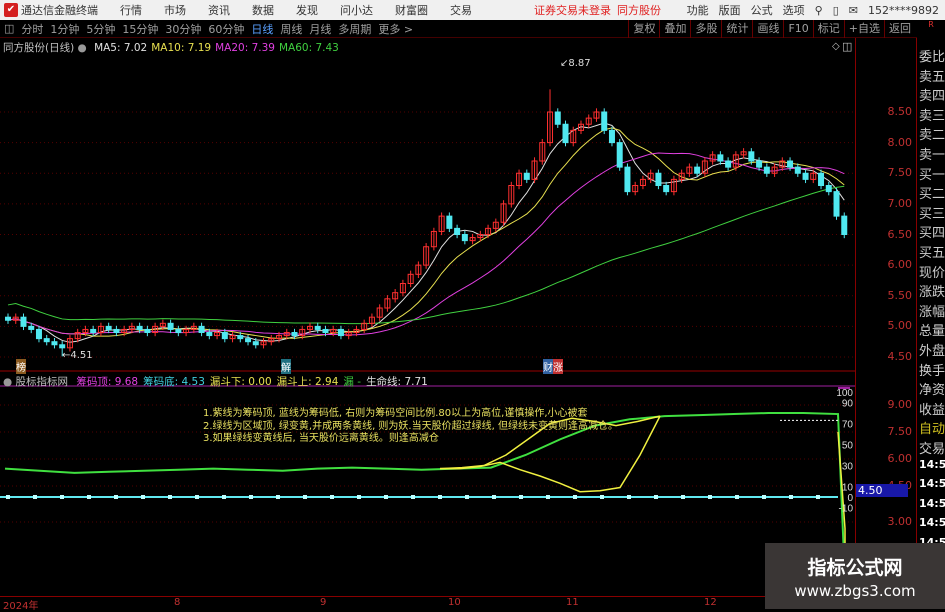 The height and width of the screenshot is (612, 945). I want to click on quote-label: 自动, so click(932, 430).